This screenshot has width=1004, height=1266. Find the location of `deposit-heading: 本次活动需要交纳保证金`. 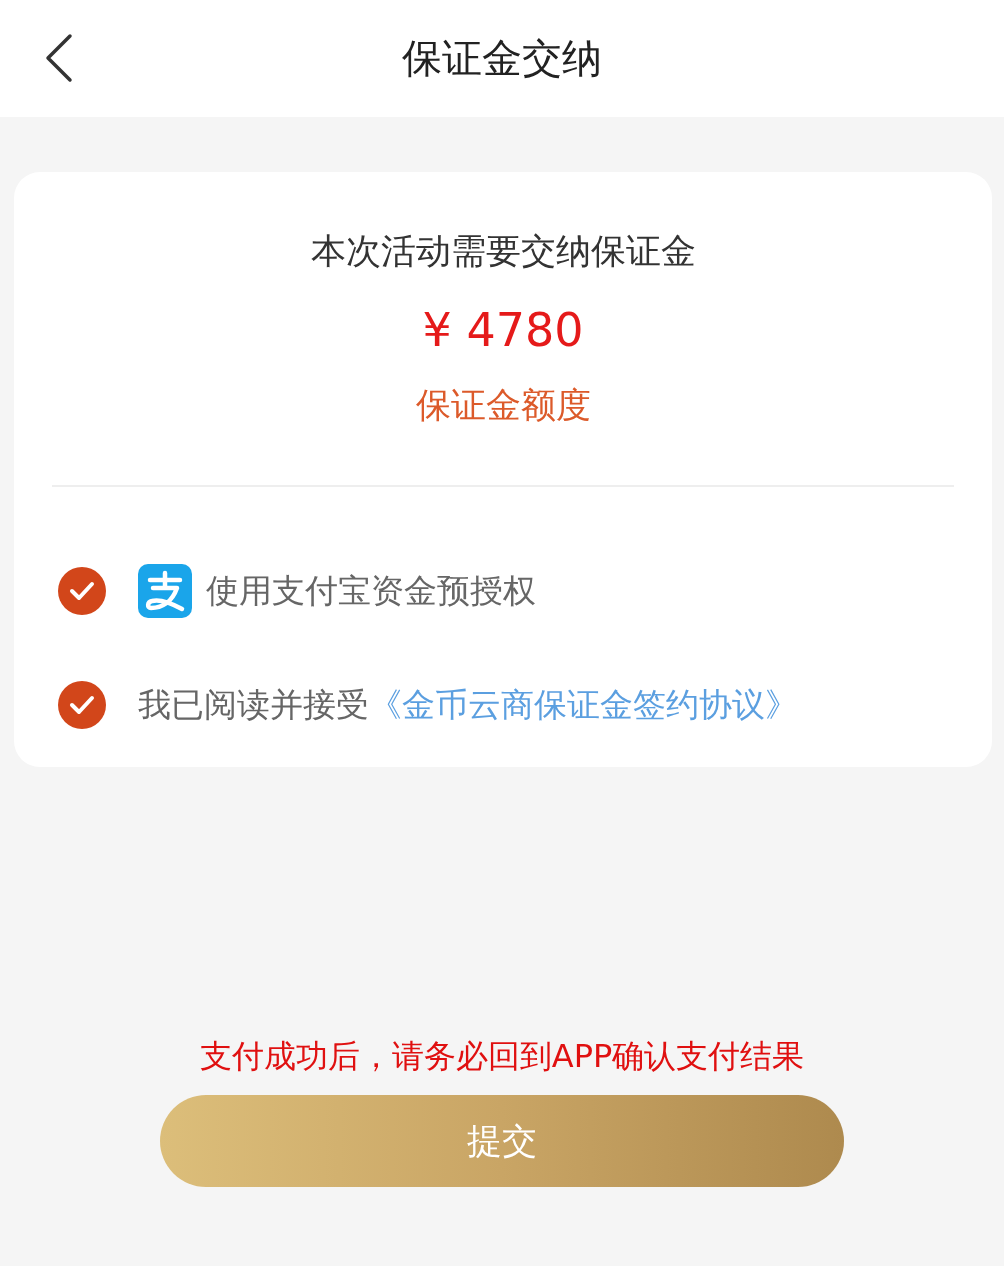

deposit-heading: 本次活动需要交纳保证金 is located at coordinates (503, 251).